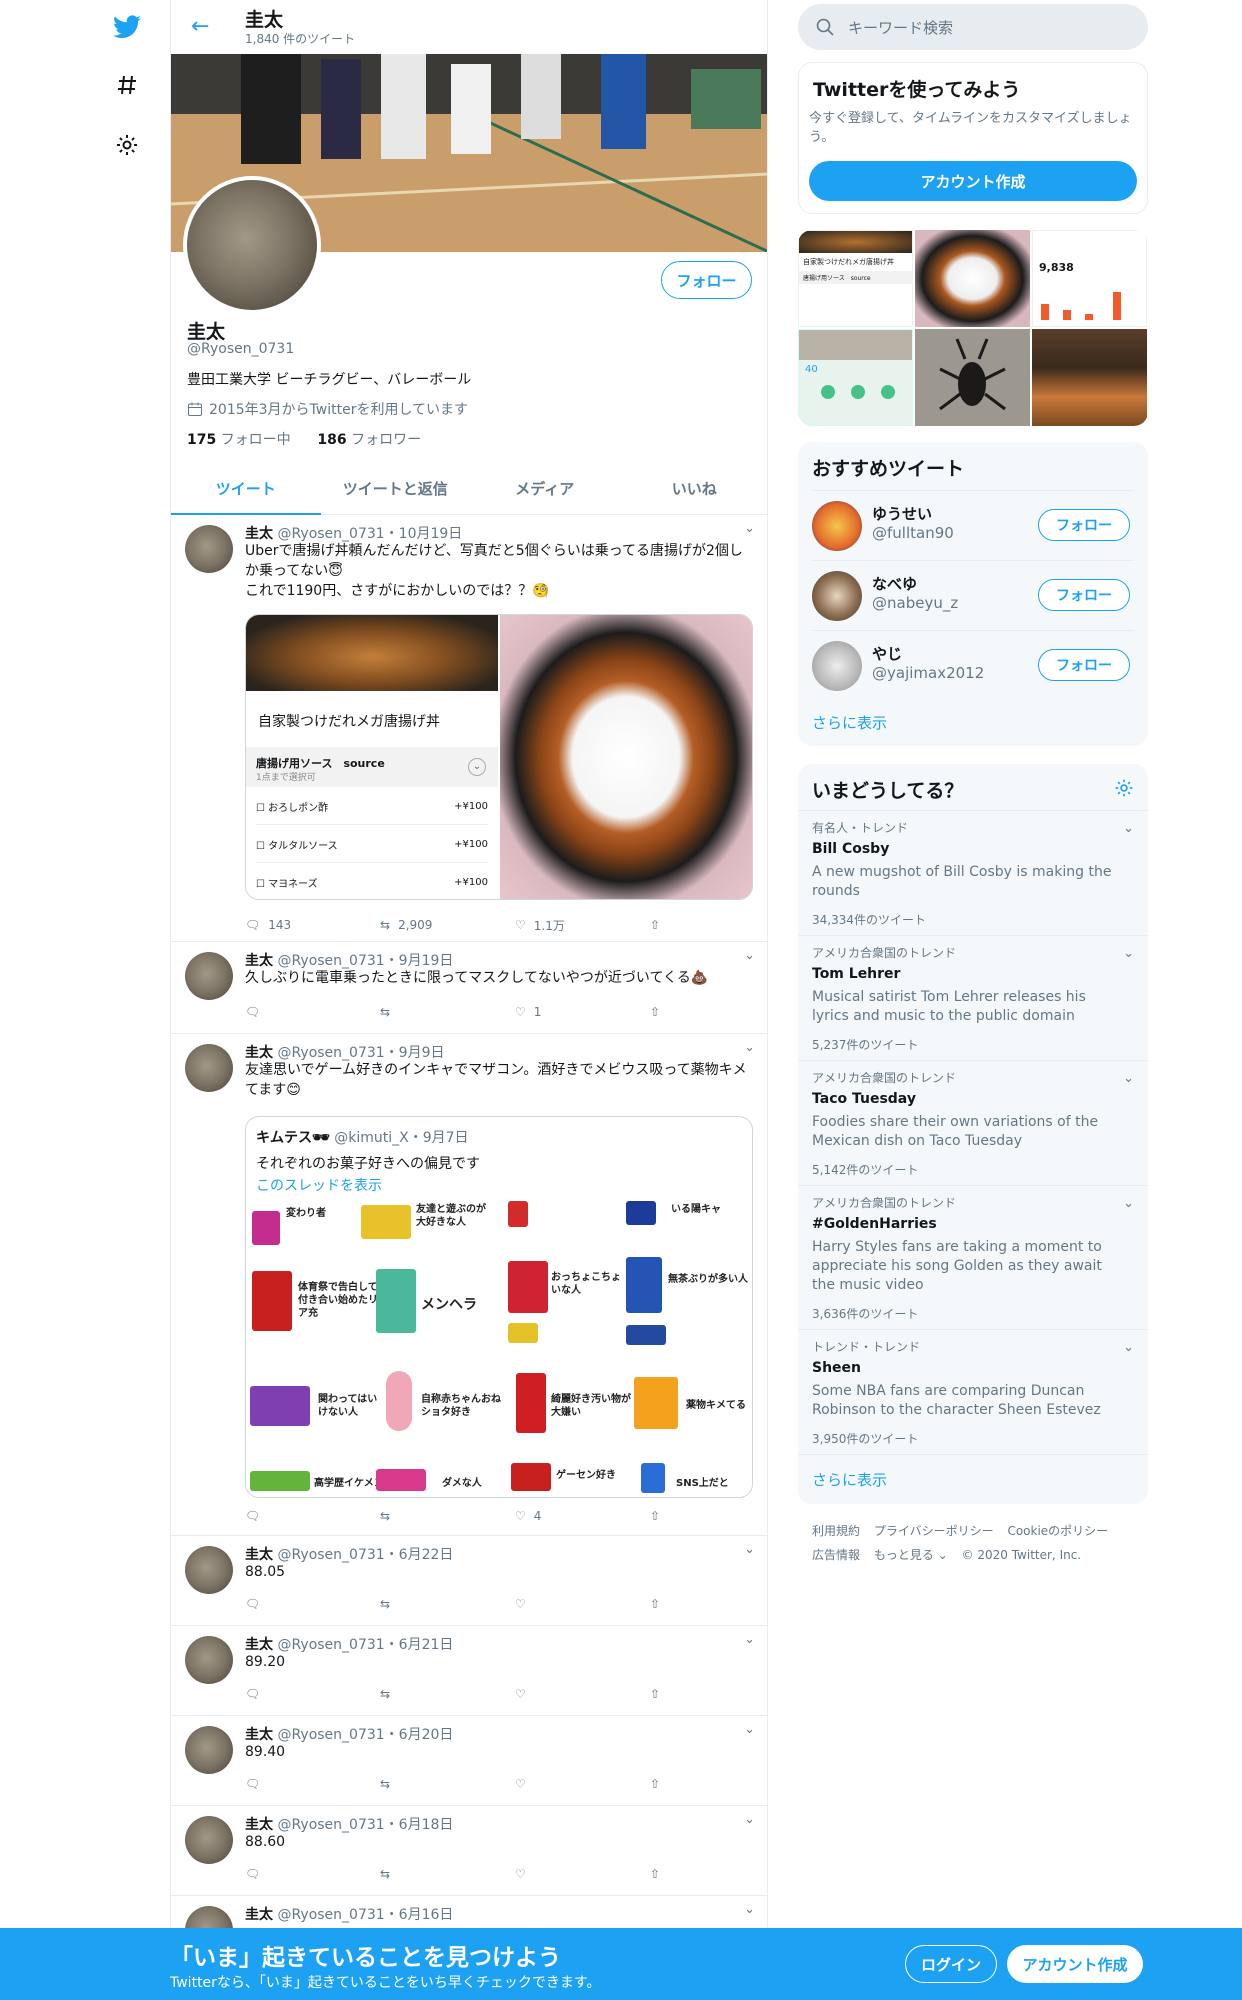 The image size is (1242, 2000). Describe the element at coordinates (252, 245) in the screenshot. I see `profile-avatar` at that location.